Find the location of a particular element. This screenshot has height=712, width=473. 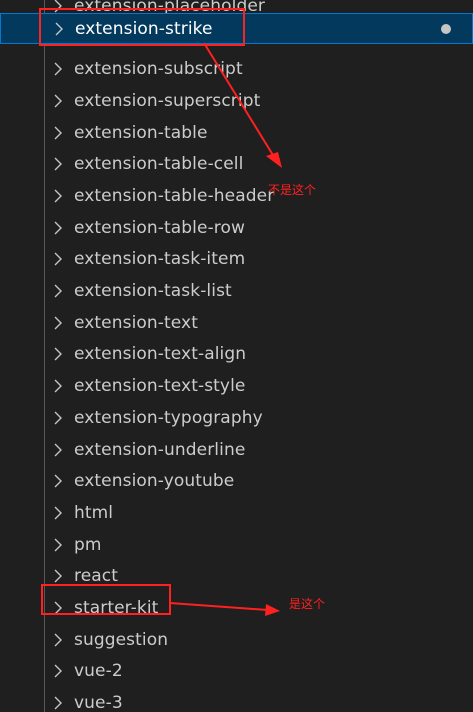

tree-item-extension-superscript: extension-superscript is located at coordinates (236, 101).